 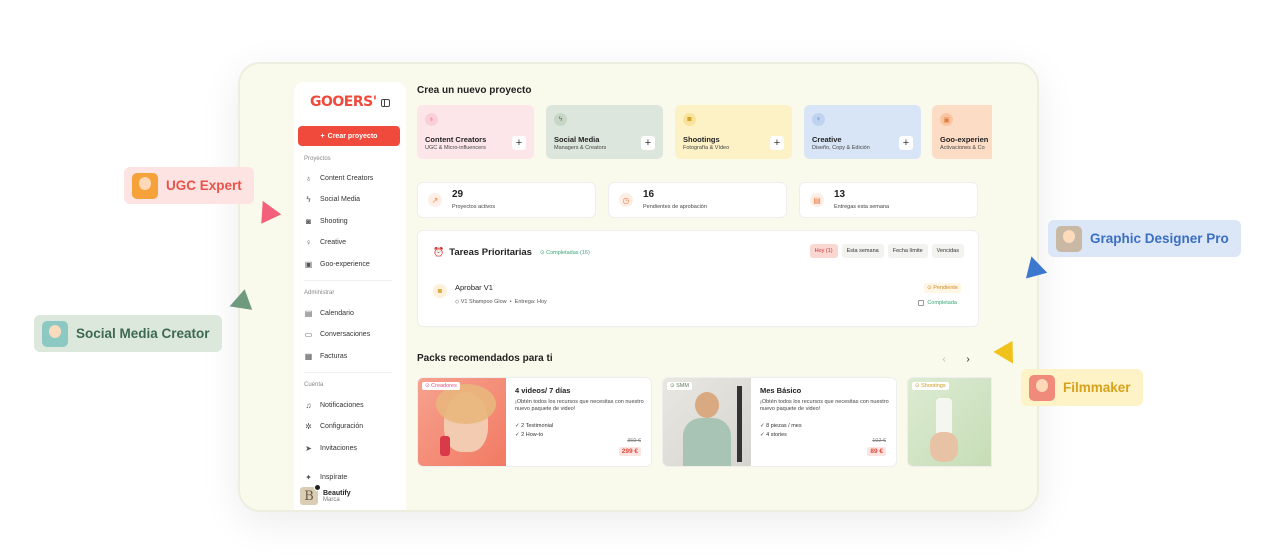 I want to click on category-card-shootings: ◙ Shootings Fotografía & Vídeo +, so click(x=733, y=132).